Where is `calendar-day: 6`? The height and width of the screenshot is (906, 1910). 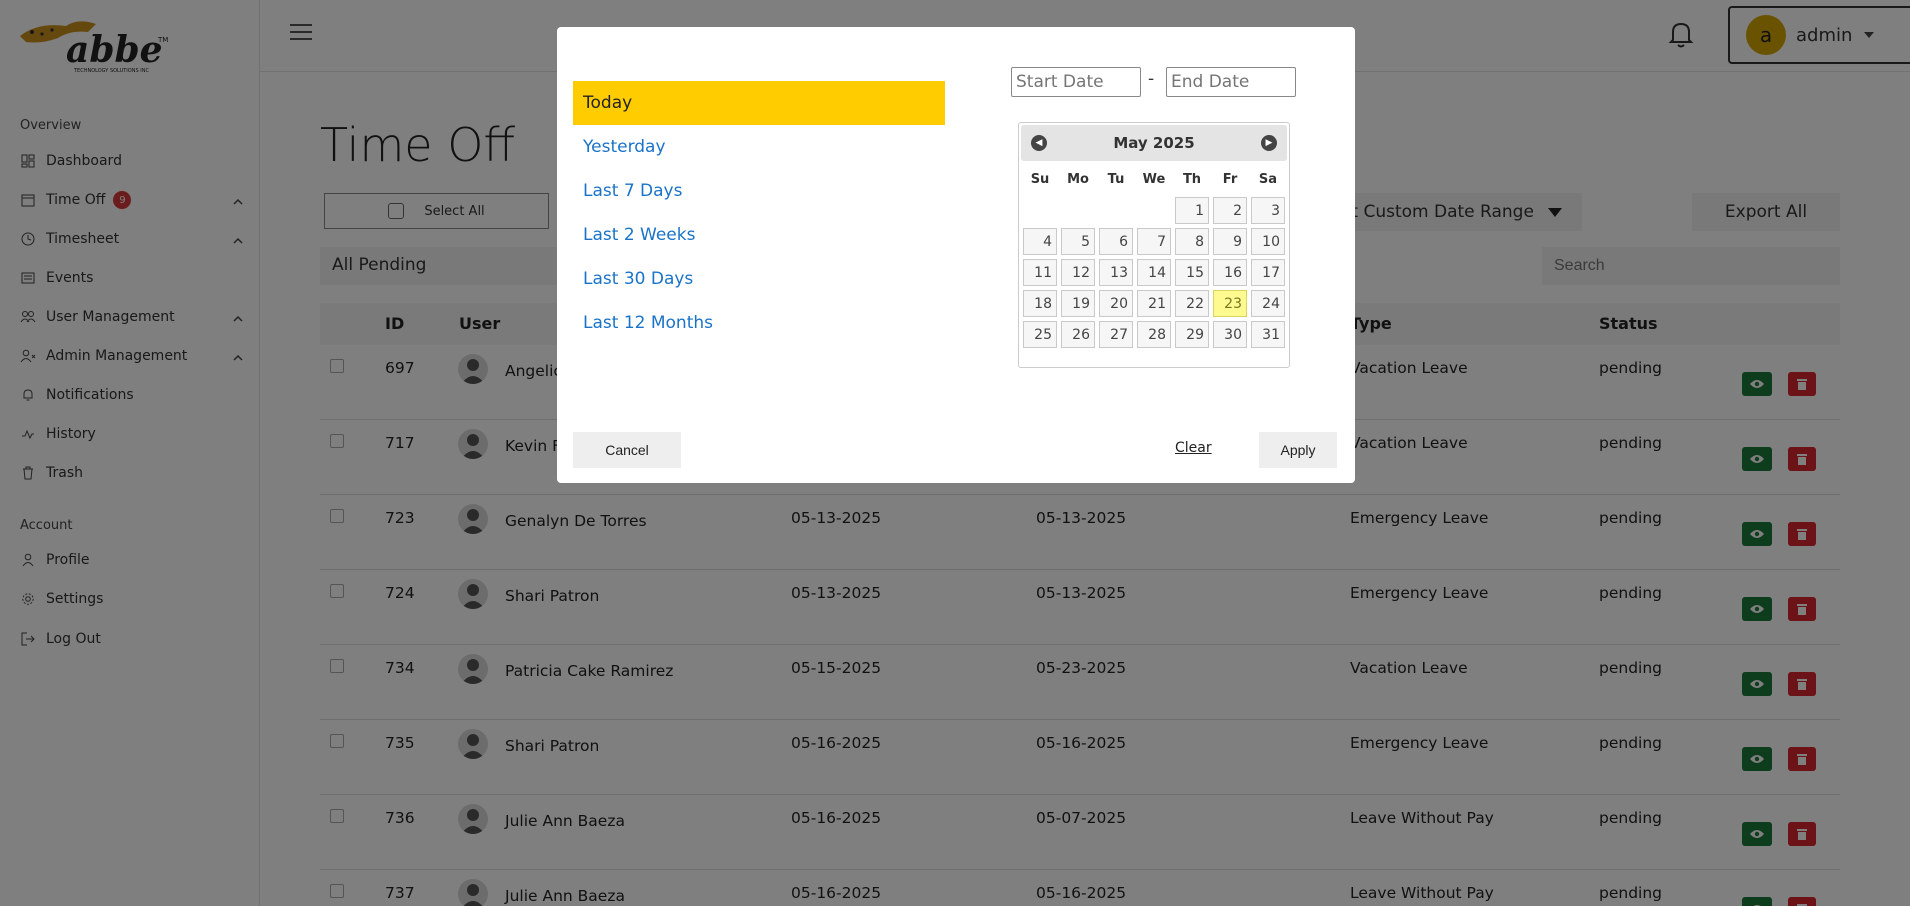
calendar-day: 6 is located at coordinates (1116, 241).